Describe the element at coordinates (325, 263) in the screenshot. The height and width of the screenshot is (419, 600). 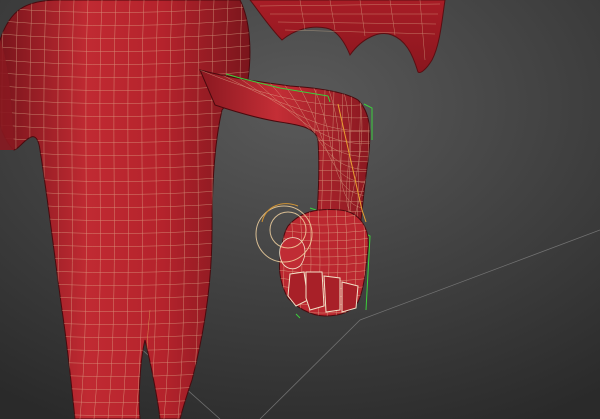
I see `fist-mesh` at that location.